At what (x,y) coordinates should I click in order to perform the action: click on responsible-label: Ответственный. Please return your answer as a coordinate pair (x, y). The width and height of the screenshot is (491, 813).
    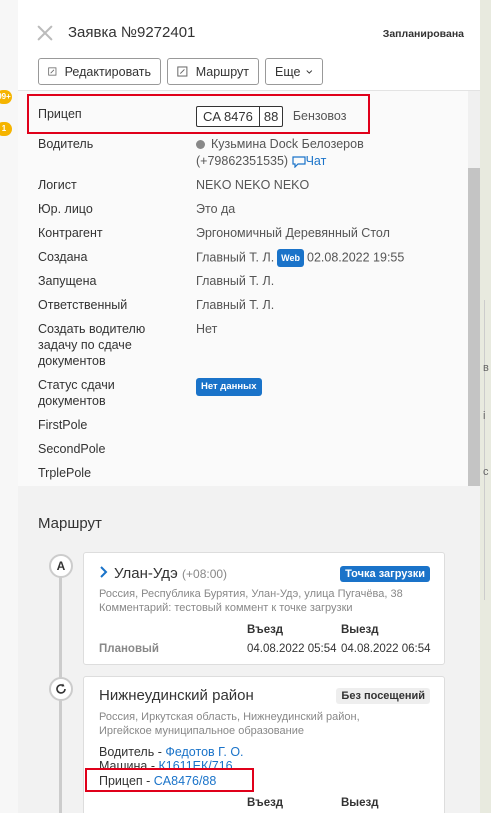
    Looking at the image, I should click on (83, 305).